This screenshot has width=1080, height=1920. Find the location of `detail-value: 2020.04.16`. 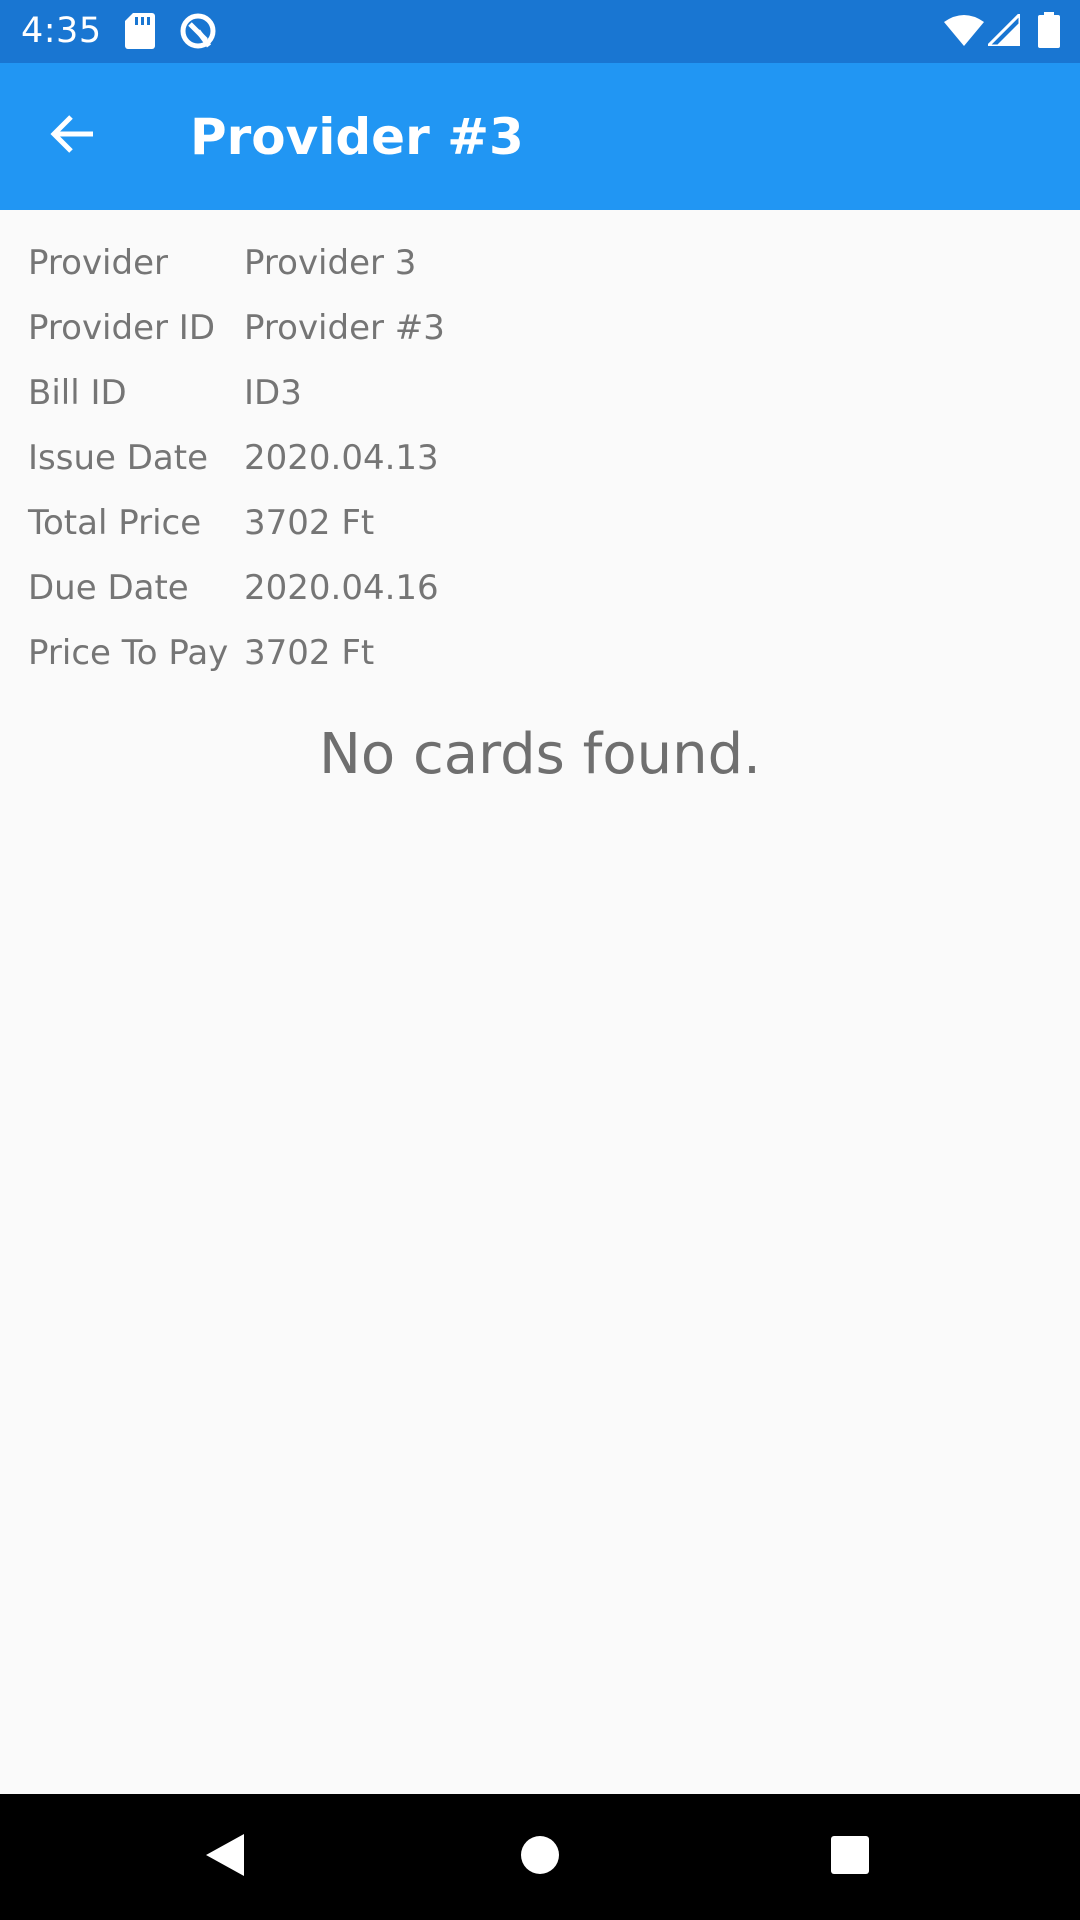

detail-value: 2020.04.16 is located at coordinates (341, 588).